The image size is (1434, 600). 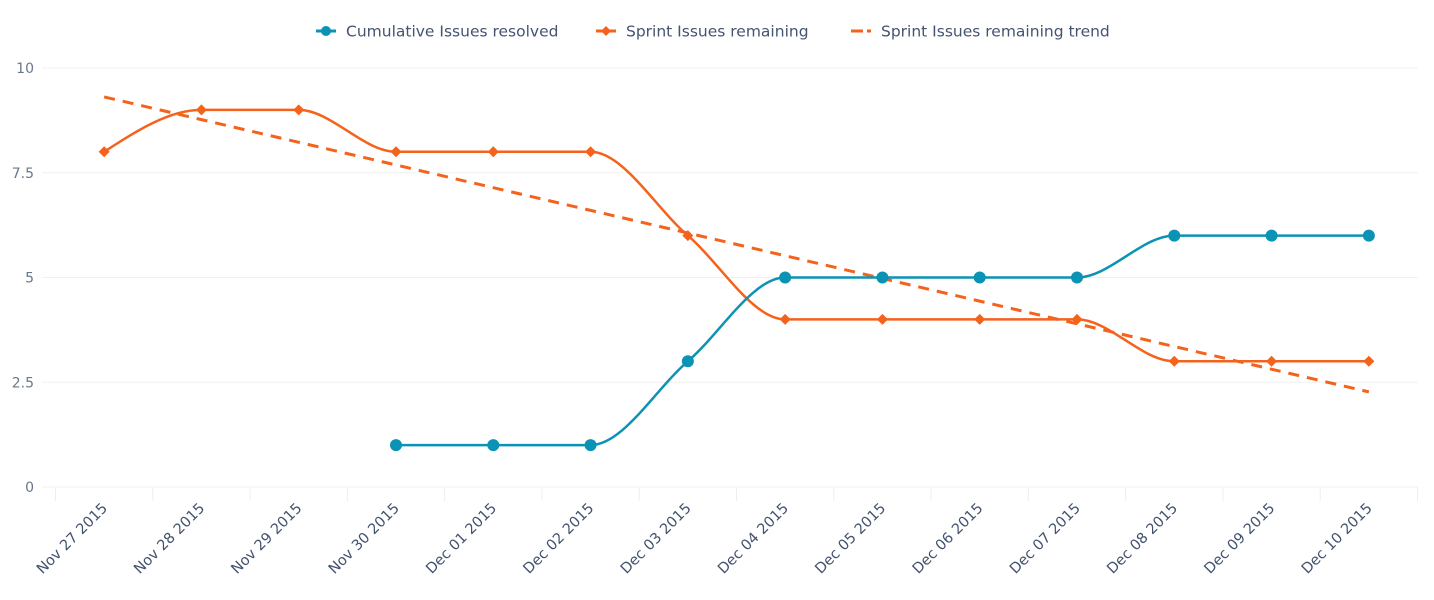 I want to click on y-axis: 0 2.5 5 7.5 10, so click(x=23, y=278).